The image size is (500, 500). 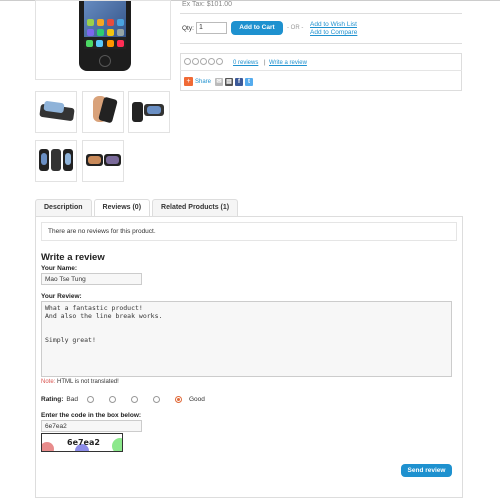 I want to click on name-input: Mao Tse Tung, so click(x=91, y=279).